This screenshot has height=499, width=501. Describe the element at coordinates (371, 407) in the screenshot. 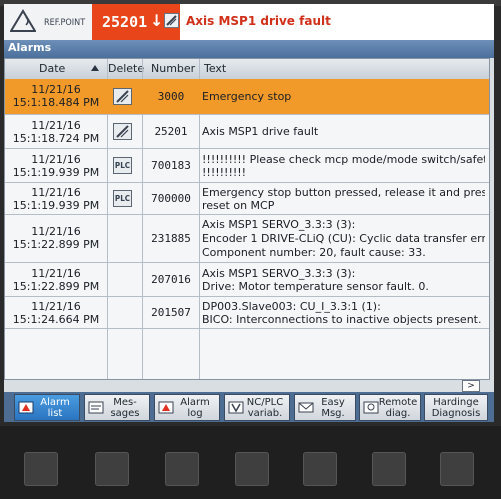

I see `remote-diag-icon` at that location.